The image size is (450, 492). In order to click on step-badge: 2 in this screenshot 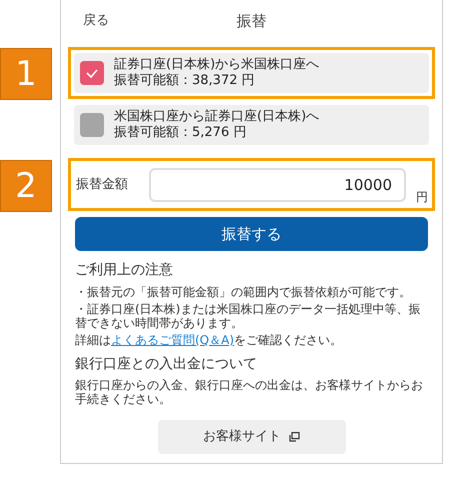, I will do `click(26, 186)`.